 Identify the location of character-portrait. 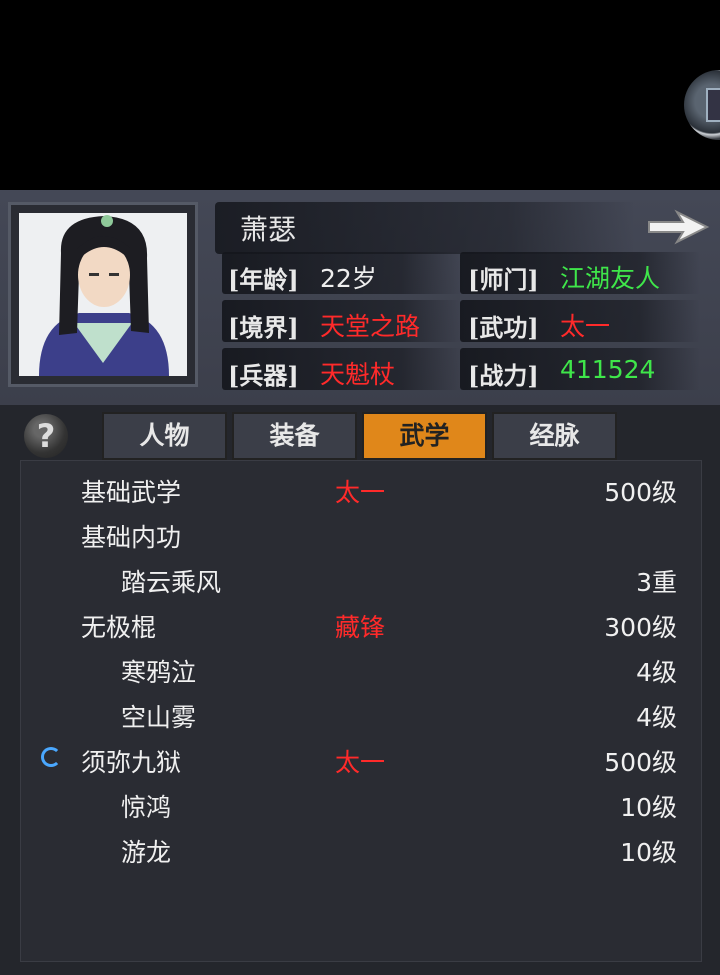
(103, 294).